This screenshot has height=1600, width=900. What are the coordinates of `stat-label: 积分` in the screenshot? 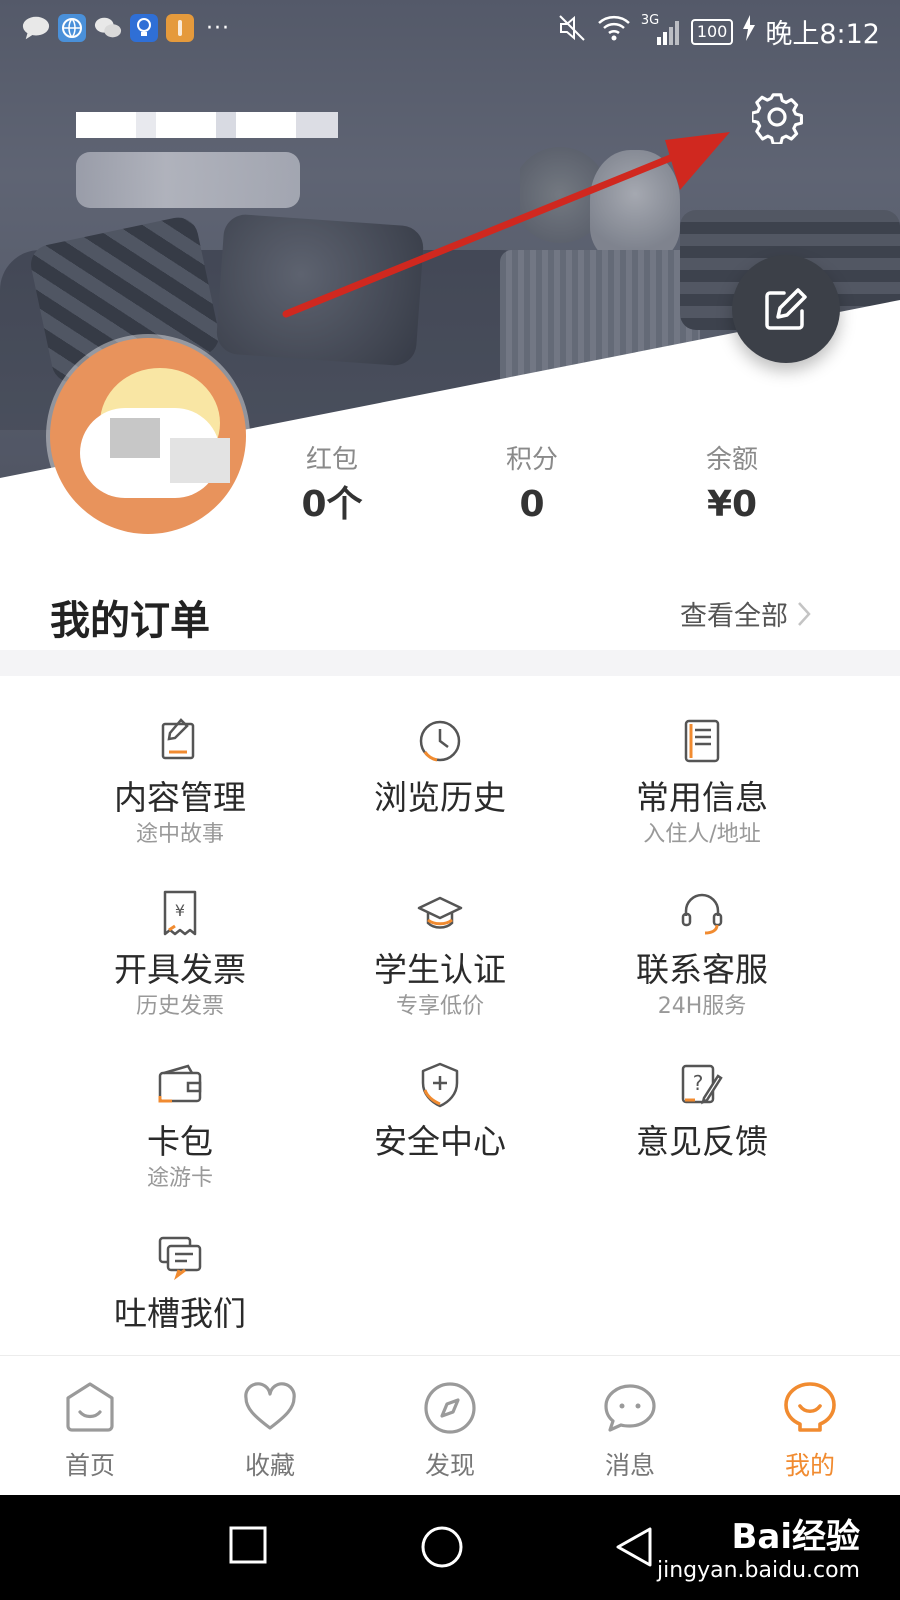 It's located at (531, 460).